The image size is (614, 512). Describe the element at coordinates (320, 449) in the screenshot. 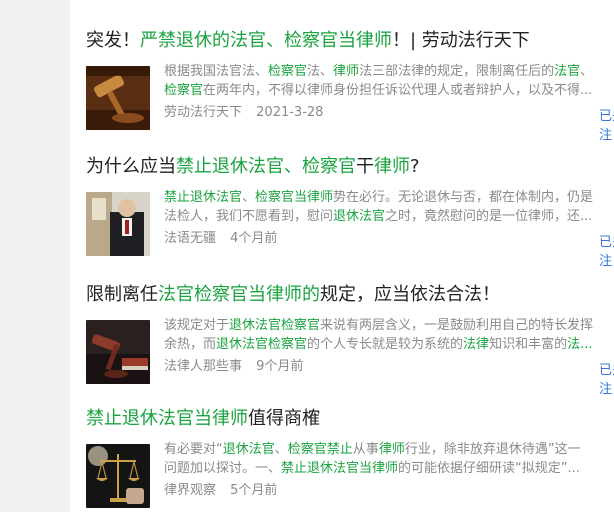

I see `keyword-highlight: 检察官禁止` at that location.